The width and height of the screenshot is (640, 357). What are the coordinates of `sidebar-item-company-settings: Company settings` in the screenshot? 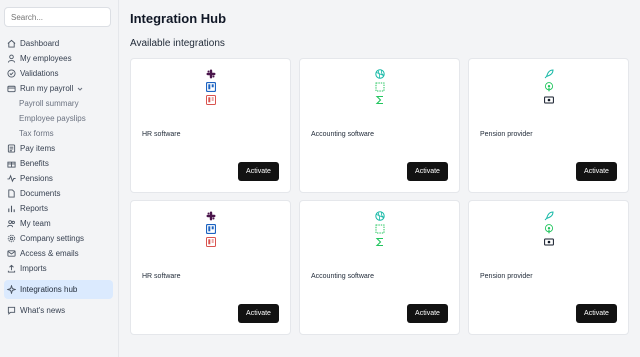 It's located at (58, 238).